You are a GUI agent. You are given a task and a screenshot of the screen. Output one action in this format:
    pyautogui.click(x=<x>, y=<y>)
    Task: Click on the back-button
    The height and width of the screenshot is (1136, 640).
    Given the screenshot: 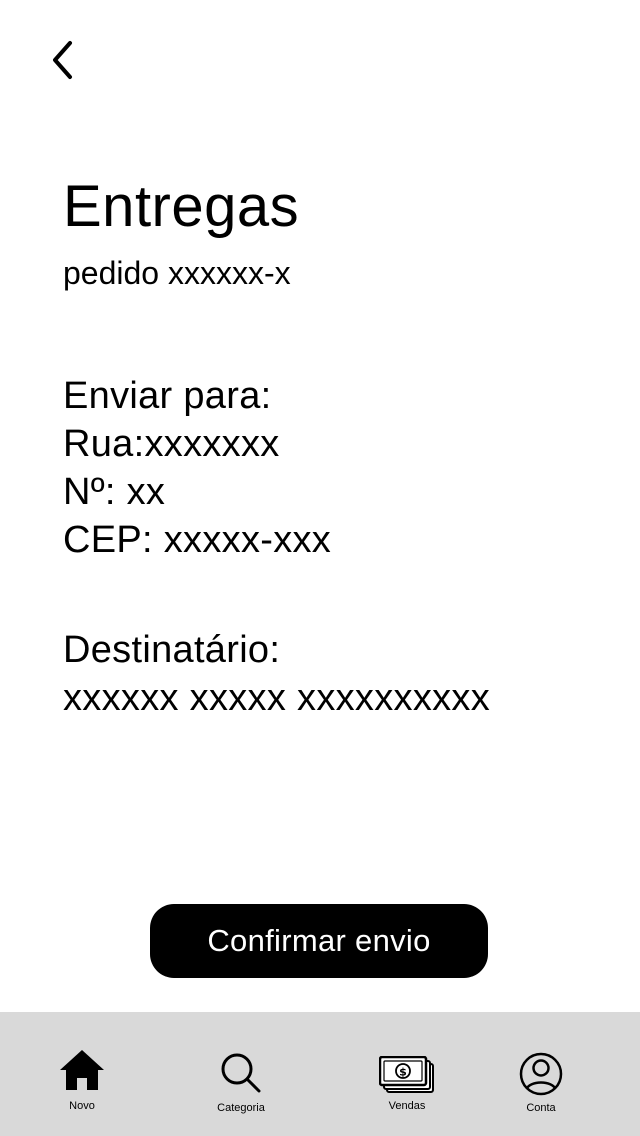 What is the action you would take?
    pyautogui.click(x=62, y=62)
    